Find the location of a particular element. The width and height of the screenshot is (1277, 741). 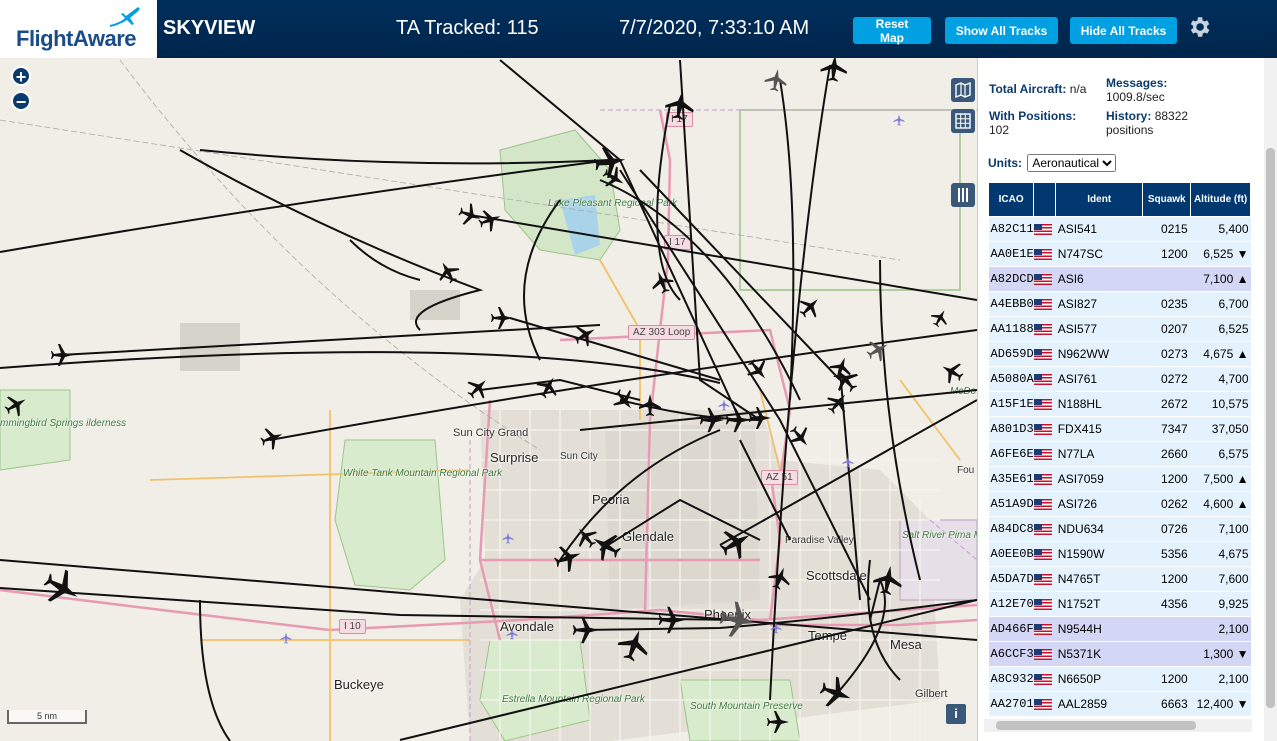

horizontal-scrollbar is located at coordinates (1118, 725).